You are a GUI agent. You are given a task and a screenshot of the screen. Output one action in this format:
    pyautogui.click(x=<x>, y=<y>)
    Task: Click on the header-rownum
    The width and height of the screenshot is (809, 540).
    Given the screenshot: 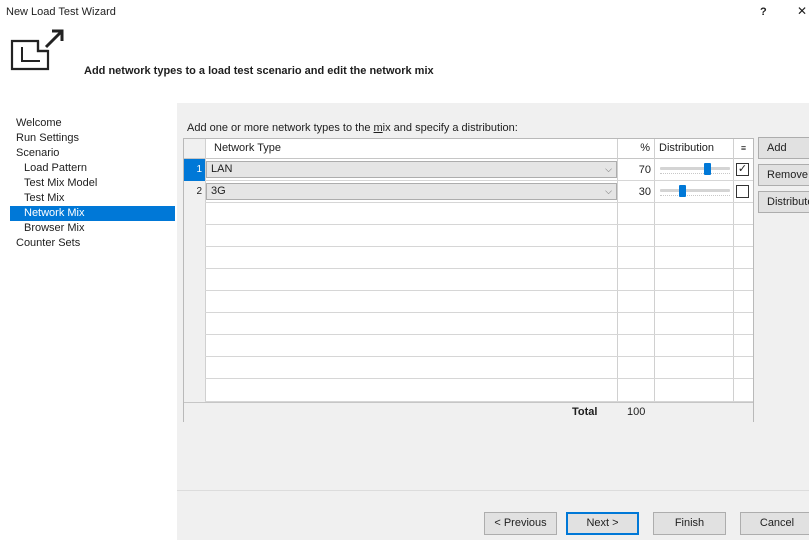 What is the action you would take?
    pyautogui.click(x=194, y=149)
    